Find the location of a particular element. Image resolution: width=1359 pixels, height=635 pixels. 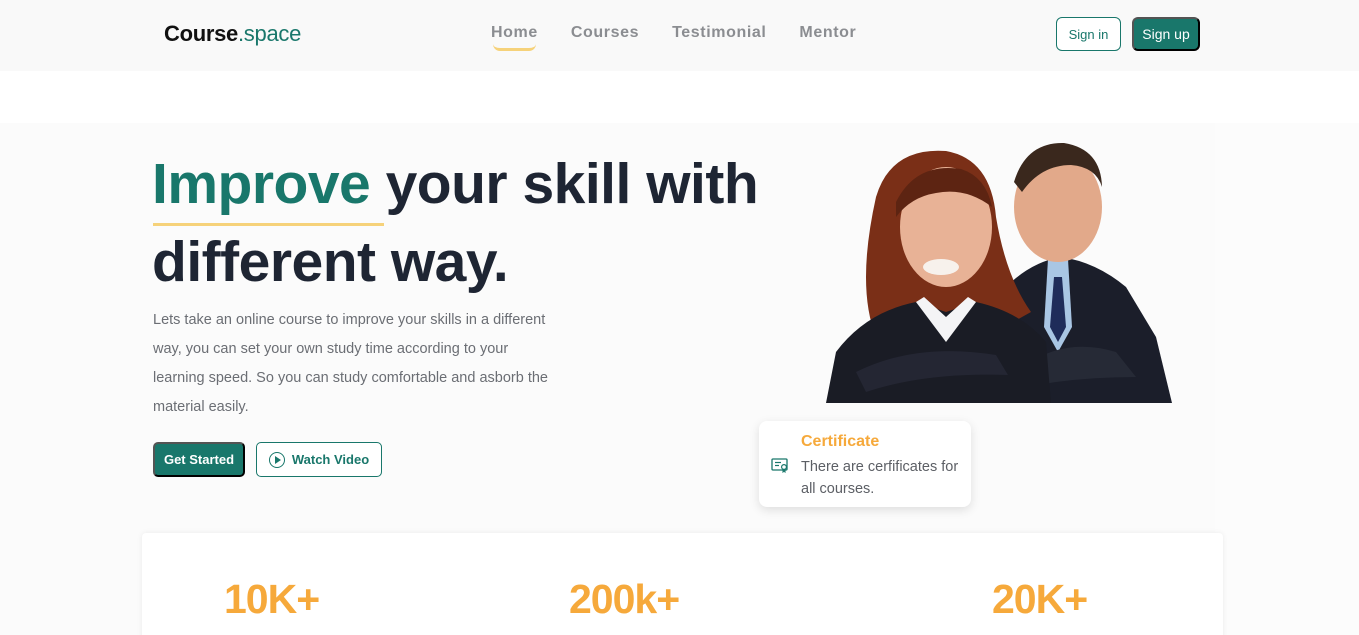

nav-item-mentor: Mentor is located at coordinates (827, 33).